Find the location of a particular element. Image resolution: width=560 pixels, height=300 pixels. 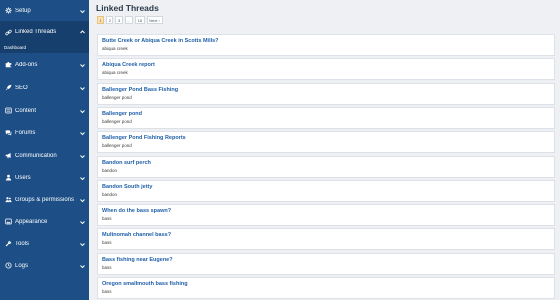

users-icon is located at coordinates (8, 200).